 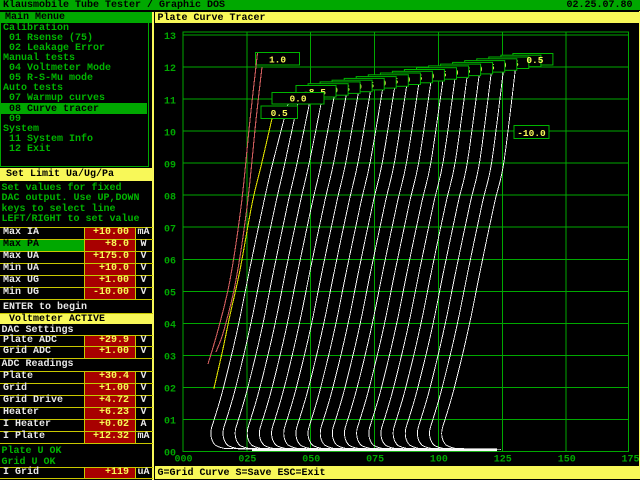 I want to click on svg-text: 06, so click(x=170, y=262).